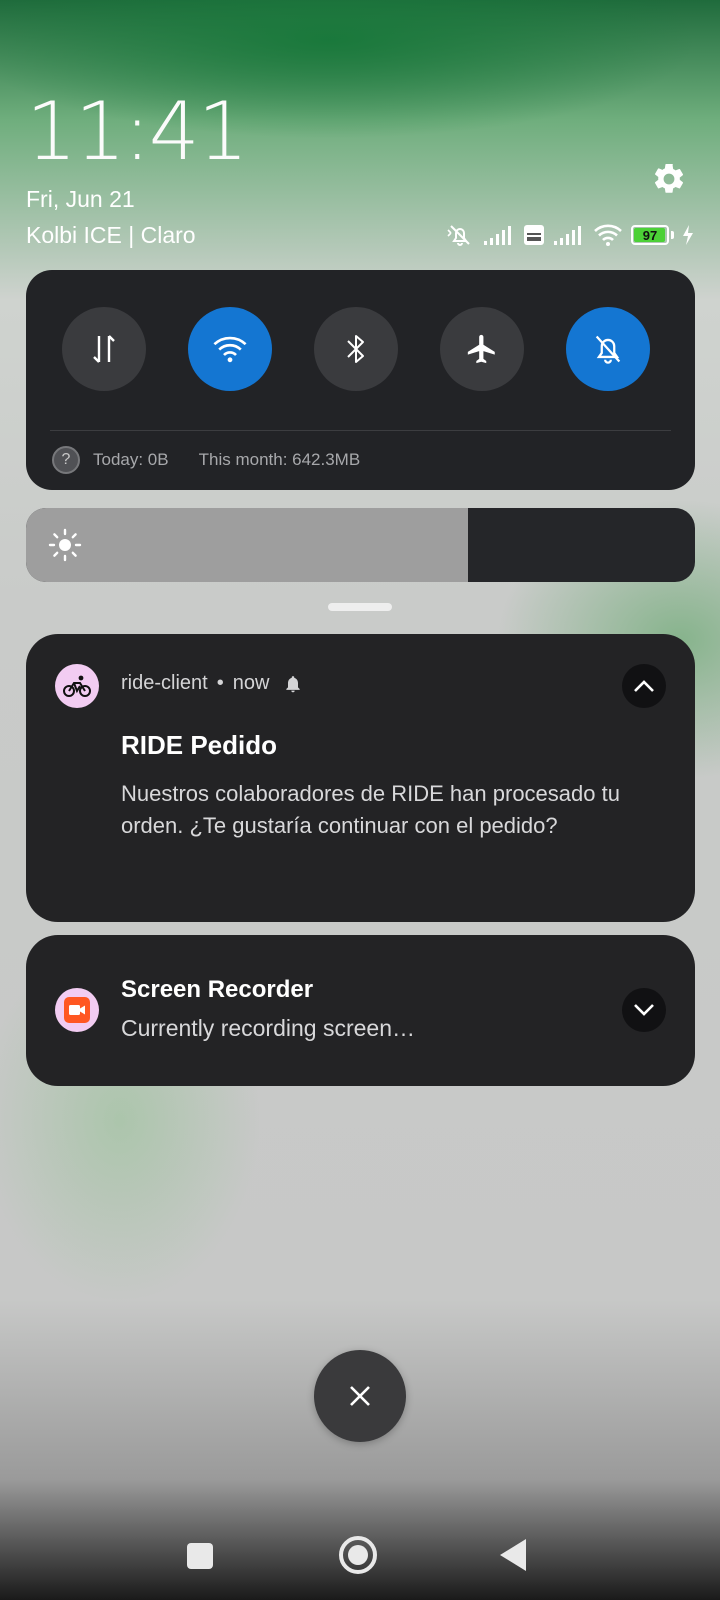 The height and width of the screenshot is (1600, 720). Describe the element at coordinates (251, 683) in the screenshot. I see `notification-time: now` at that location.